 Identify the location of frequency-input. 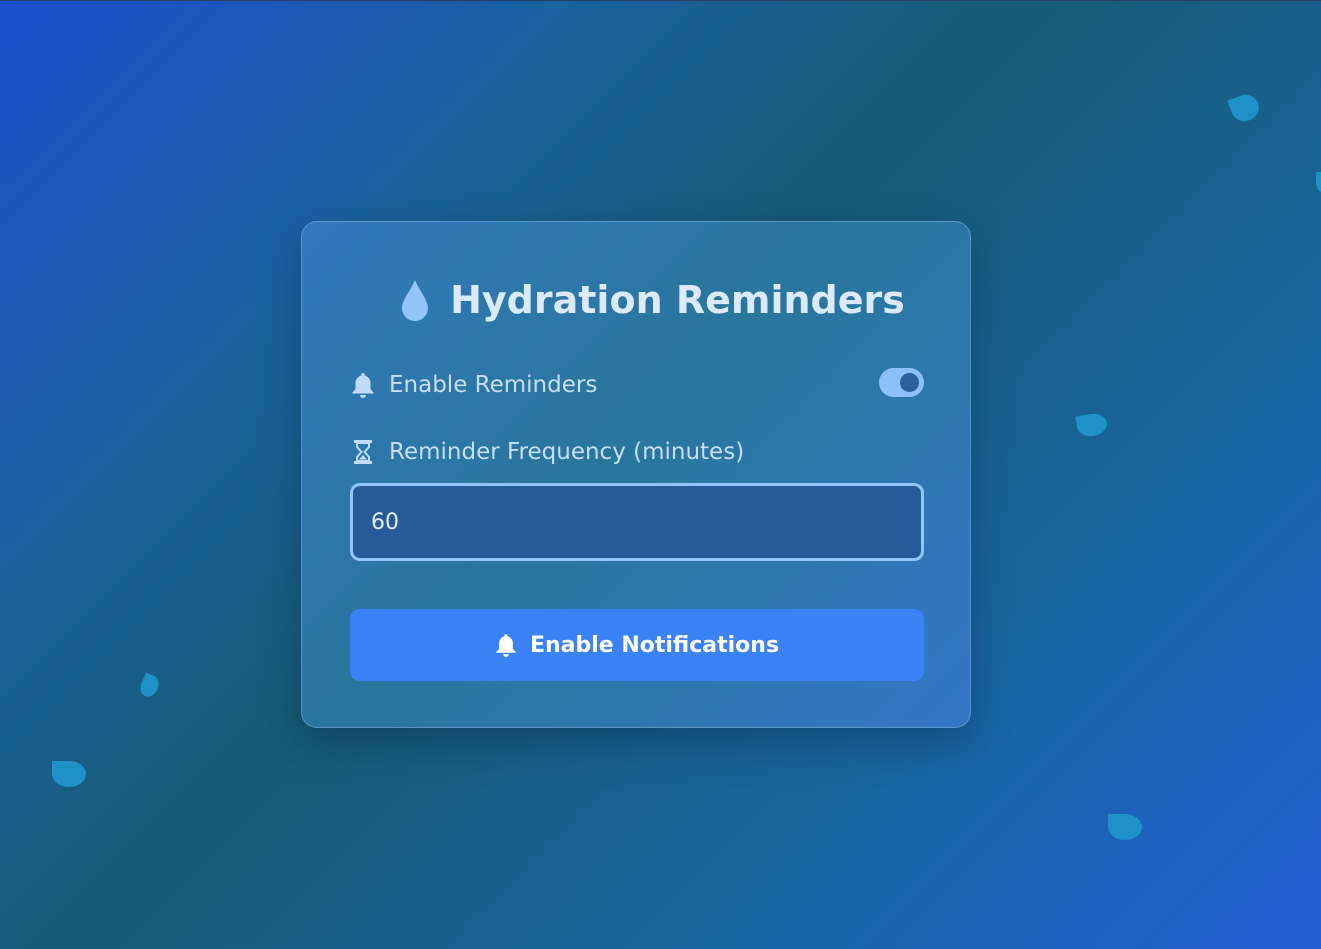
(637, 522).